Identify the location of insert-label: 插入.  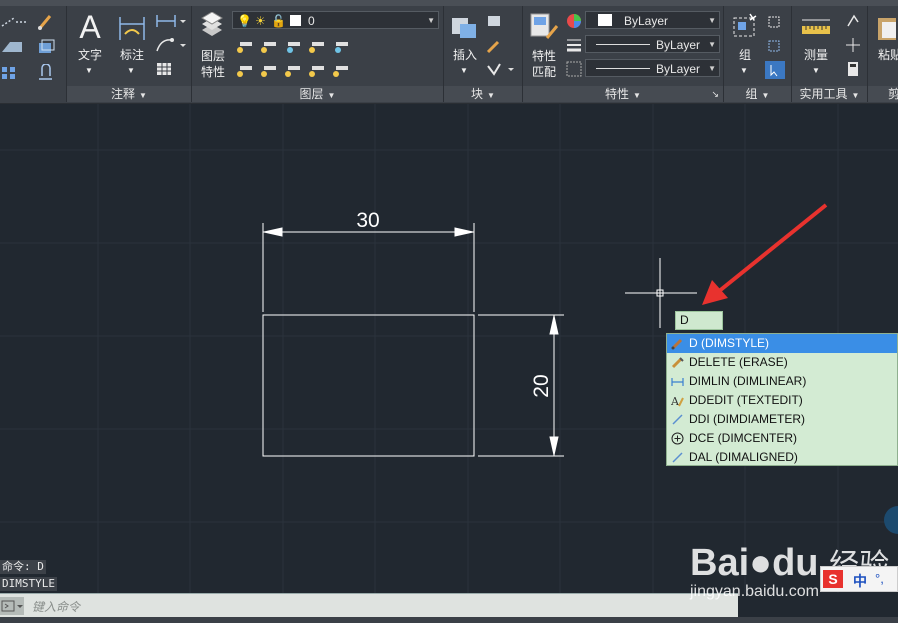
(465, 55).